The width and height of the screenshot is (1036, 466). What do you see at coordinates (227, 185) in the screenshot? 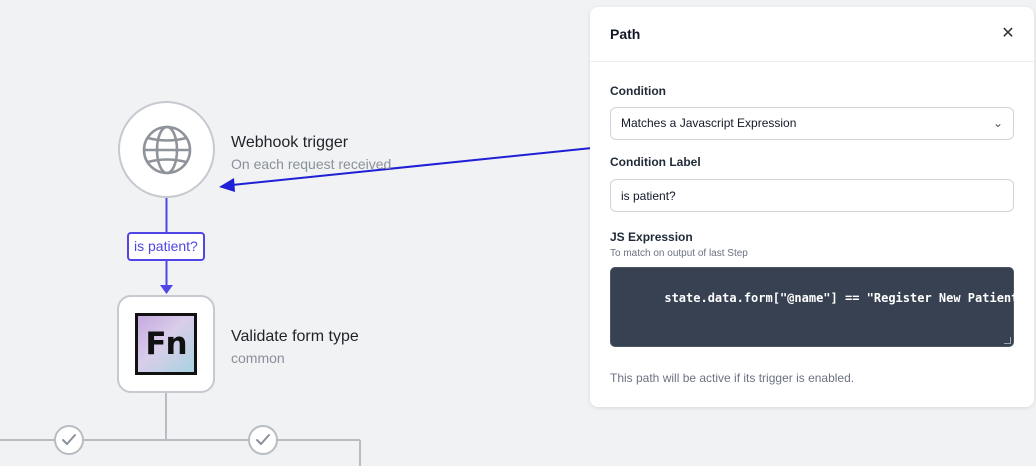
I see `pointer-arrowhead` at bounding box center [227, 185].